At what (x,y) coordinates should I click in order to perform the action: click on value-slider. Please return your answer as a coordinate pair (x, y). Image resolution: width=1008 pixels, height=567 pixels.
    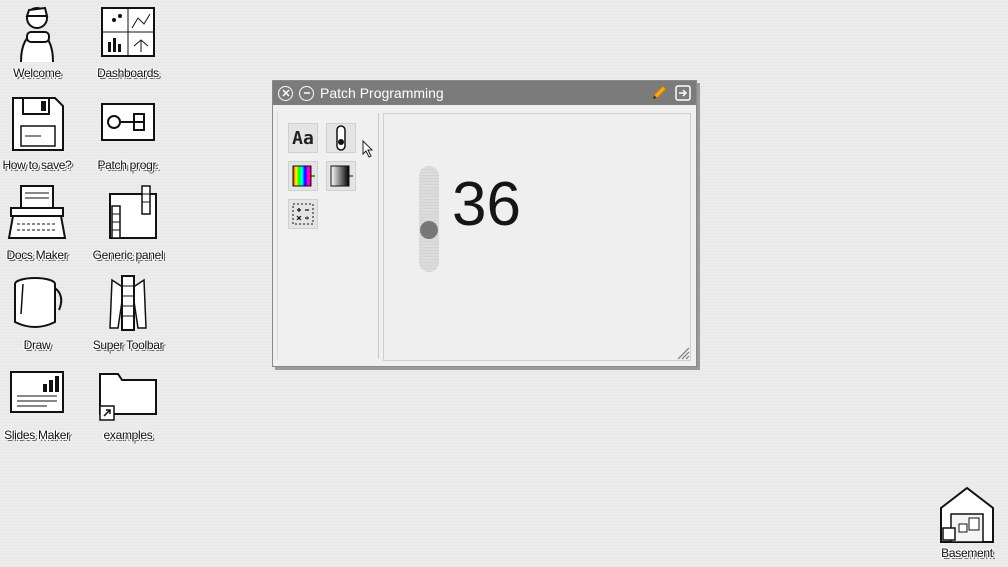
    Looking at the image, I should click on (429, 219).